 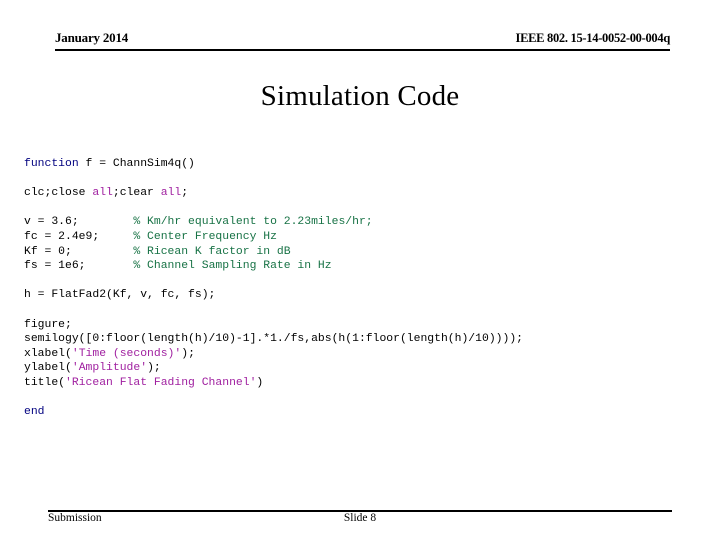 I want to click on header-date: January 2014, so click(x=92, y=37).